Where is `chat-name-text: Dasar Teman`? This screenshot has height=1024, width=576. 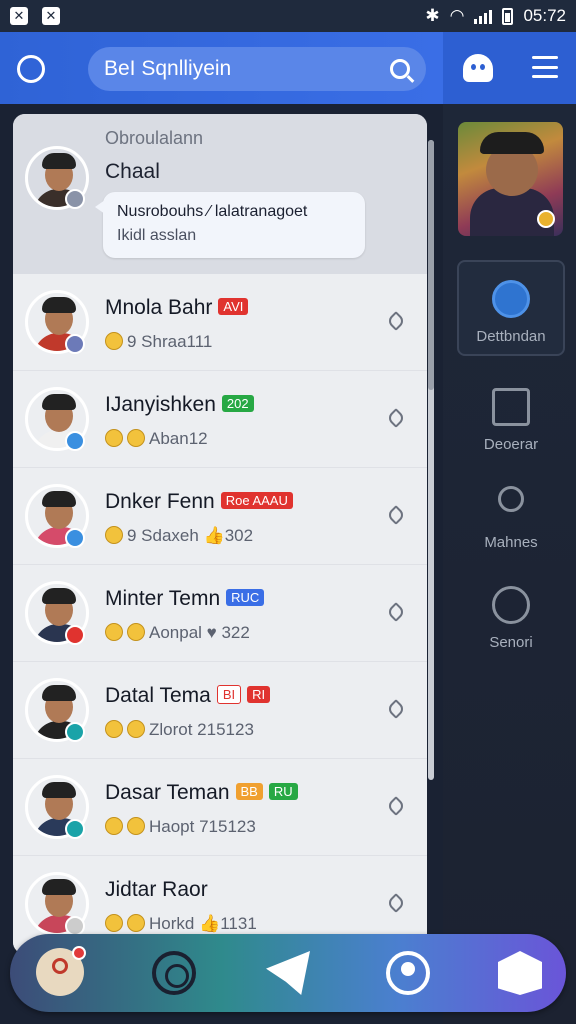 chat-name-text: Dasar Teman is located at coordinates (167, 792).